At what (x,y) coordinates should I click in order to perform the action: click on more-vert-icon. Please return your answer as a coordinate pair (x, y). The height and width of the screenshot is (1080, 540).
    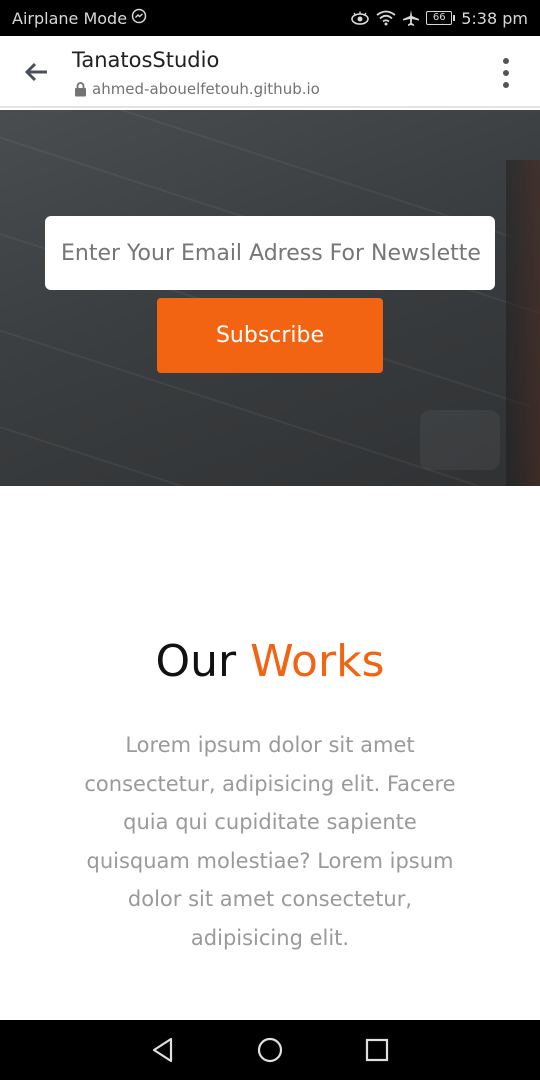
    Looking at the image, I should click on (506, 73).